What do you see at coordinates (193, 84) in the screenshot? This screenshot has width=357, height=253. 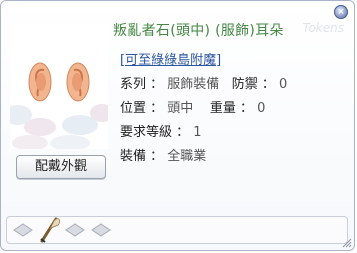 I see `category-value: 服飾裝備` at bounding box center [193, 84].